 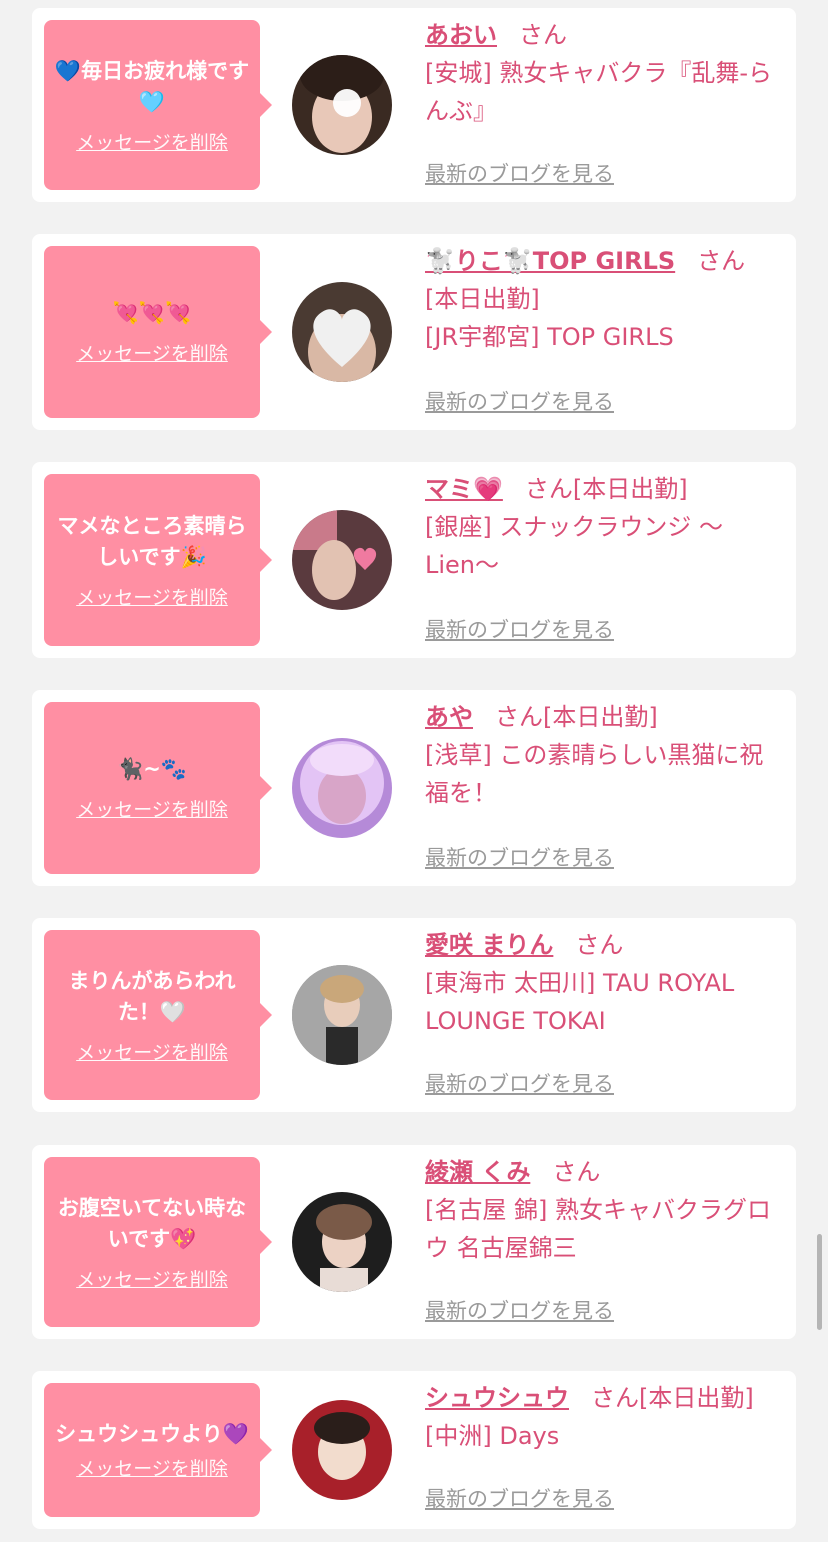 What do you see at coordinates (497, 1398) in the screenshot?
I see `cast-name-link: シュウシュウ` at bounding box center [497, 1398].